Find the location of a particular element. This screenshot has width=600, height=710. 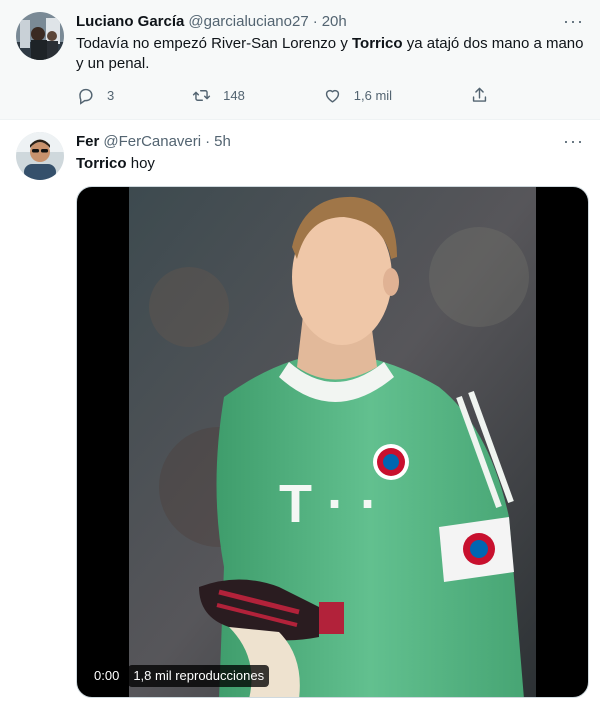

timestamp: 20h is located at coordinates (334, 22).